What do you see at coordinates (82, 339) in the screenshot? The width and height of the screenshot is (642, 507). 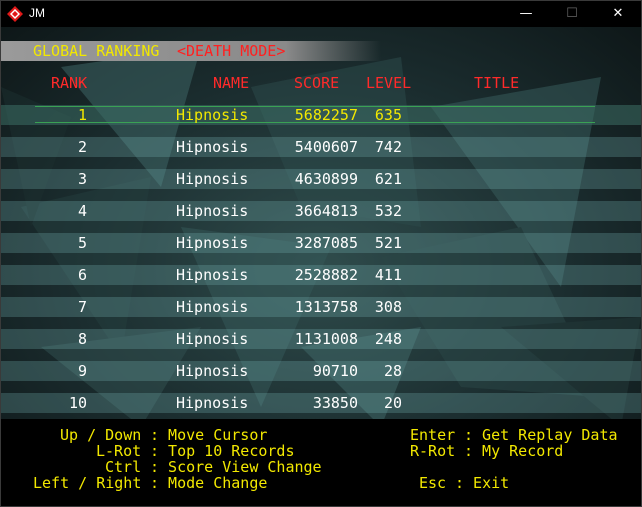 I see `row-rank: 8` at bounding box center [82, 339].